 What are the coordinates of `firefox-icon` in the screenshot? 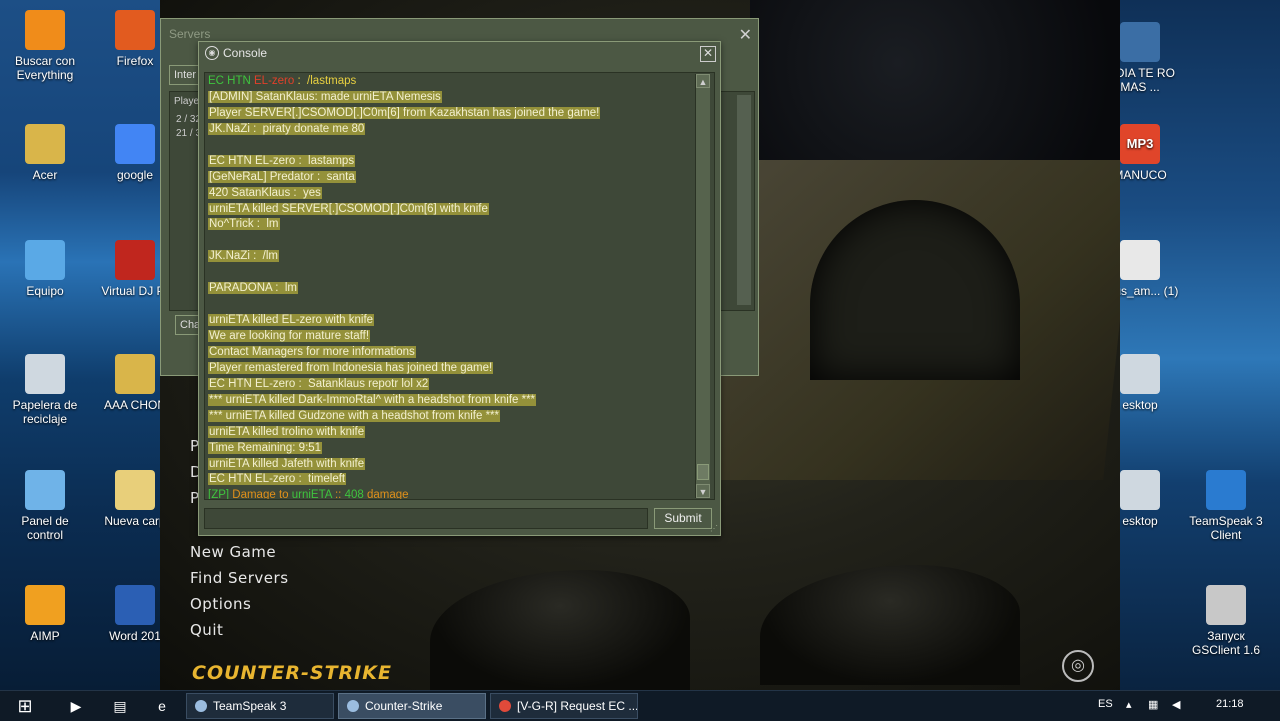 It's located at (135, 30).